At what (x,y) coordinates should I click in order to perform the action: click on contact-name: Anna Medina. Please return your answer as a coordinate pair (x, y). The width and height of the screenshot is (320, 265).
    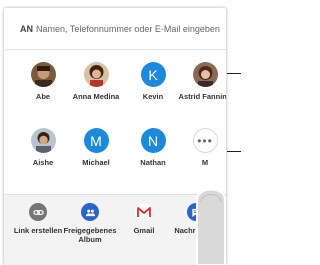
    Looking at the image, I should click on (96, 96).